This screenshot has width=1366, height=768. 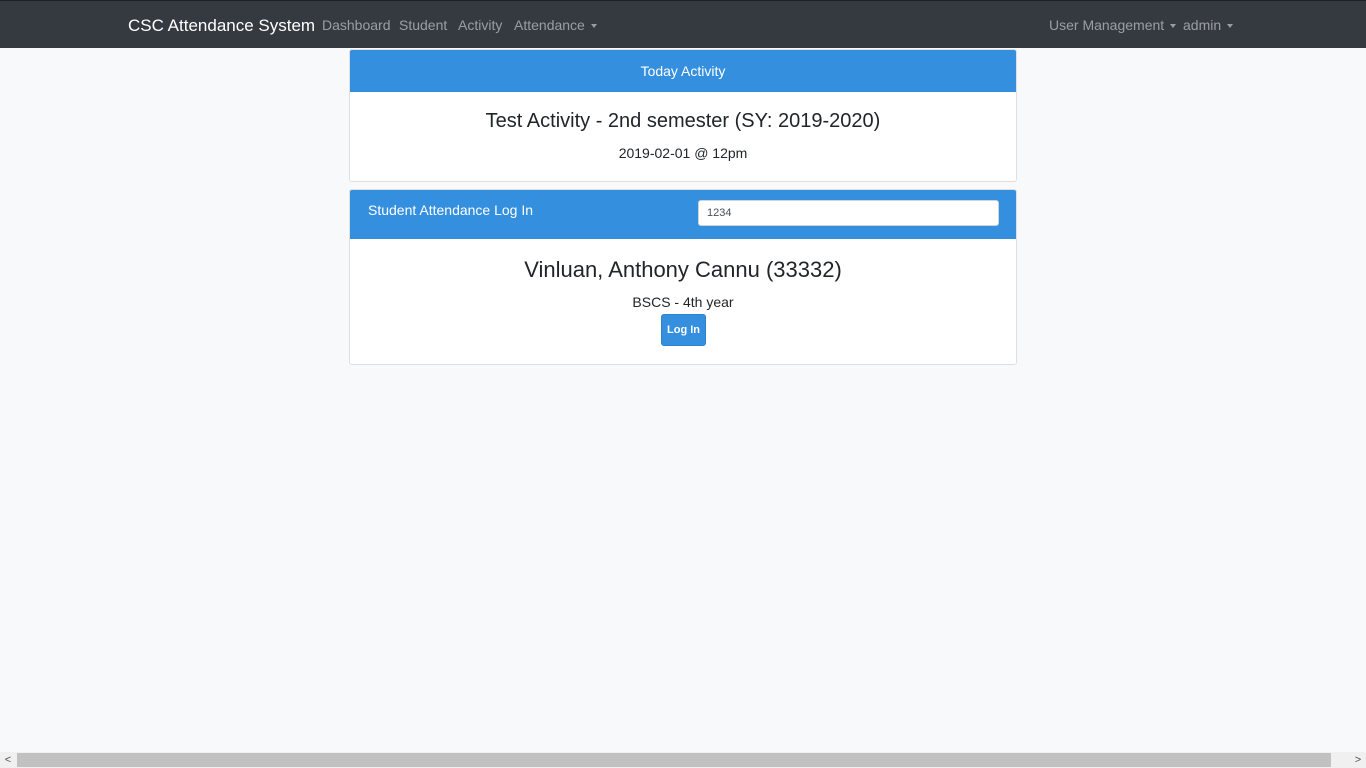 I want to click on student-course-year: BSCS - 4th year, so click(x=683, y=302).